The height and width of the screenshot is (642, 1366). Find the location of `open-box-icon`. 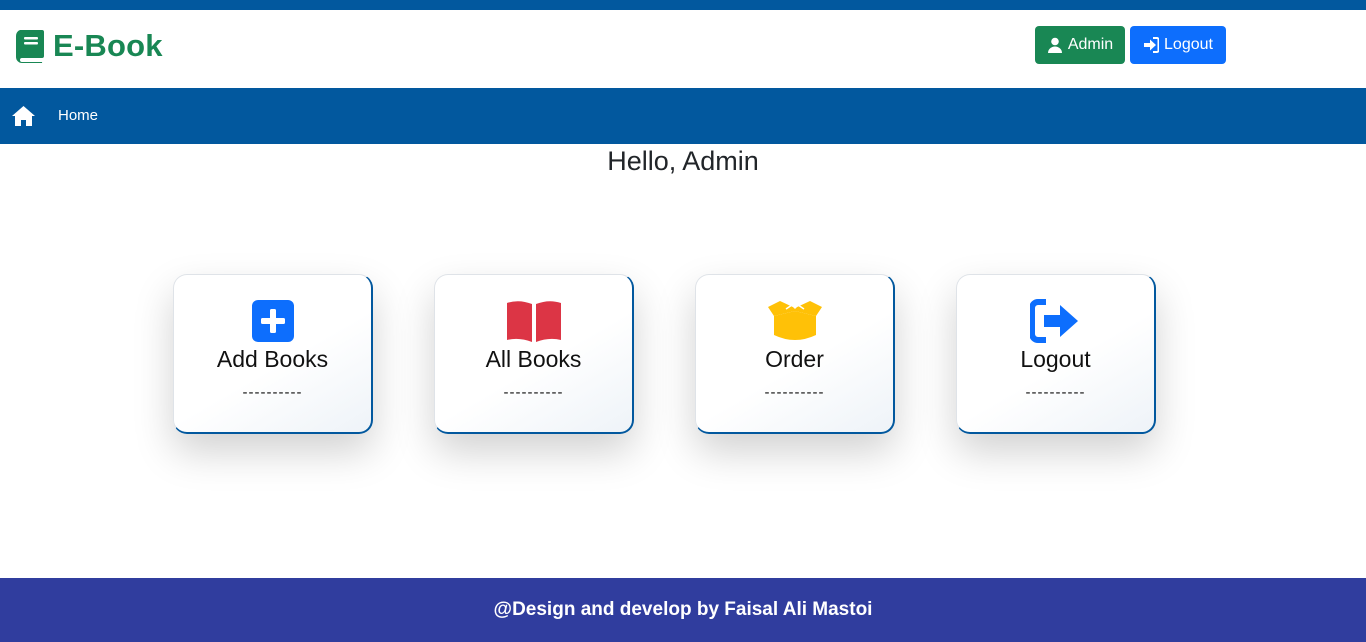

open-box-icon is located at coordinates (795, 321).